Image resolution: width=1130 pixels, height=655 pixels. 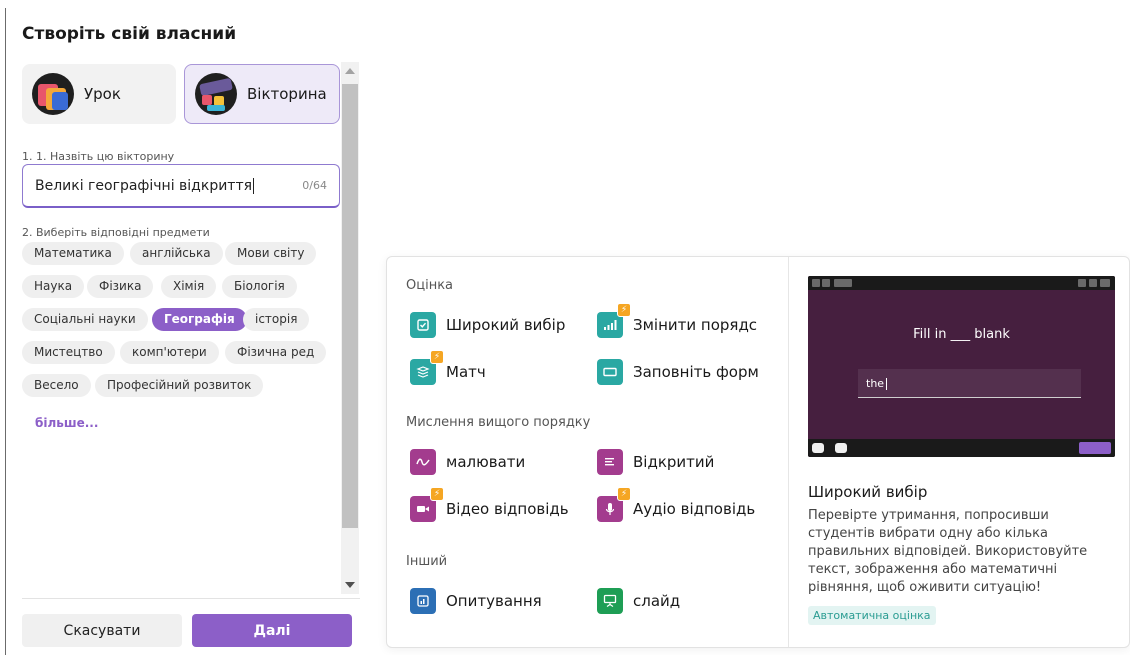 What do you see at coordinates (350, 585) in the screenshot?
I see `scroll-down-arrow-icon` at bounding box center [350, 585].